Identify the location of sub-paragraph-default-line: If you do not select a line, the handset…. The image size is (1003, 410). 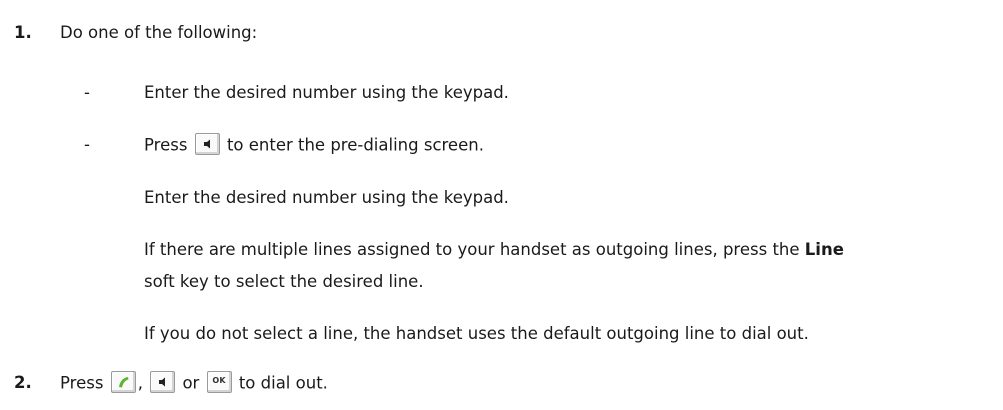
(476, 333).